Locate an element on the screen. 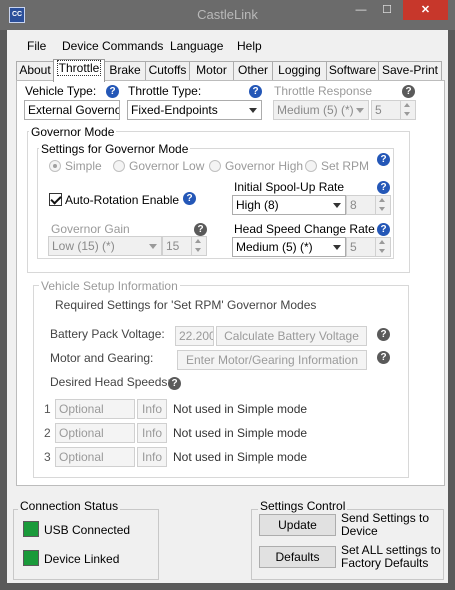  spool-up-value: High (8) is located at coordinates (257, 205).